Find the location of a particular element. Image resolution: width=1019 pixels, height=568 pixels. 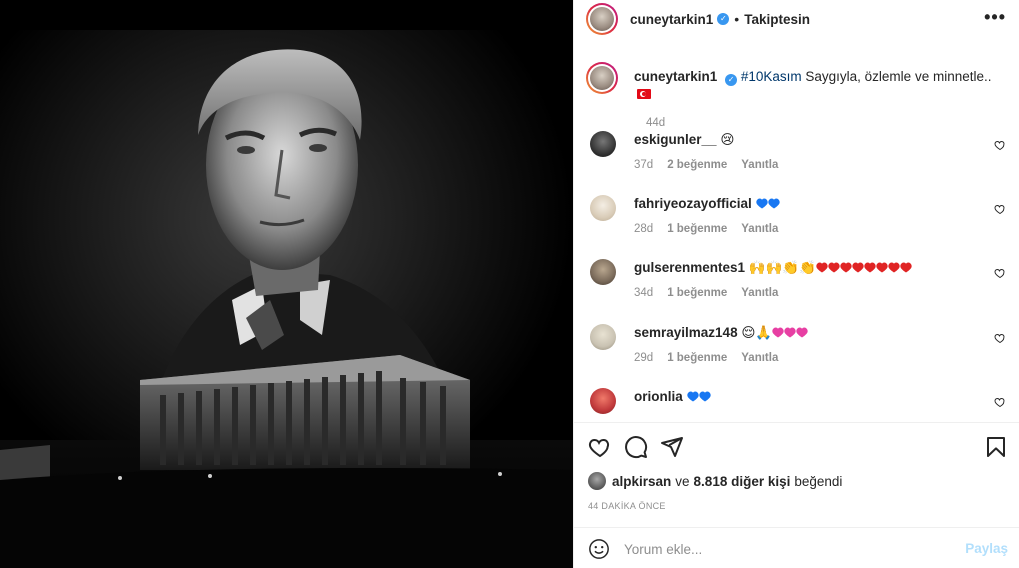

likes-connector: ve is located at coordinates (682, 481).